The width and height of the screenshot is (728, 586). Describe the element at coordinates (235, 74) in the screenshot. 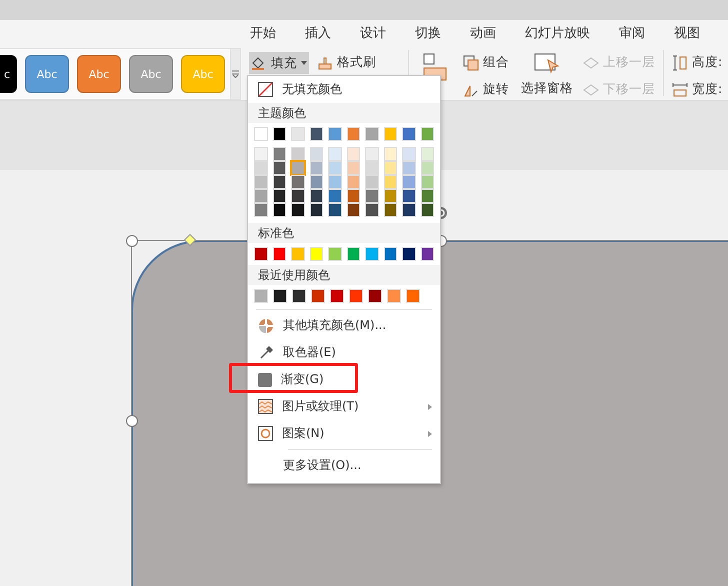

I see `gallery-more-button` at that location.